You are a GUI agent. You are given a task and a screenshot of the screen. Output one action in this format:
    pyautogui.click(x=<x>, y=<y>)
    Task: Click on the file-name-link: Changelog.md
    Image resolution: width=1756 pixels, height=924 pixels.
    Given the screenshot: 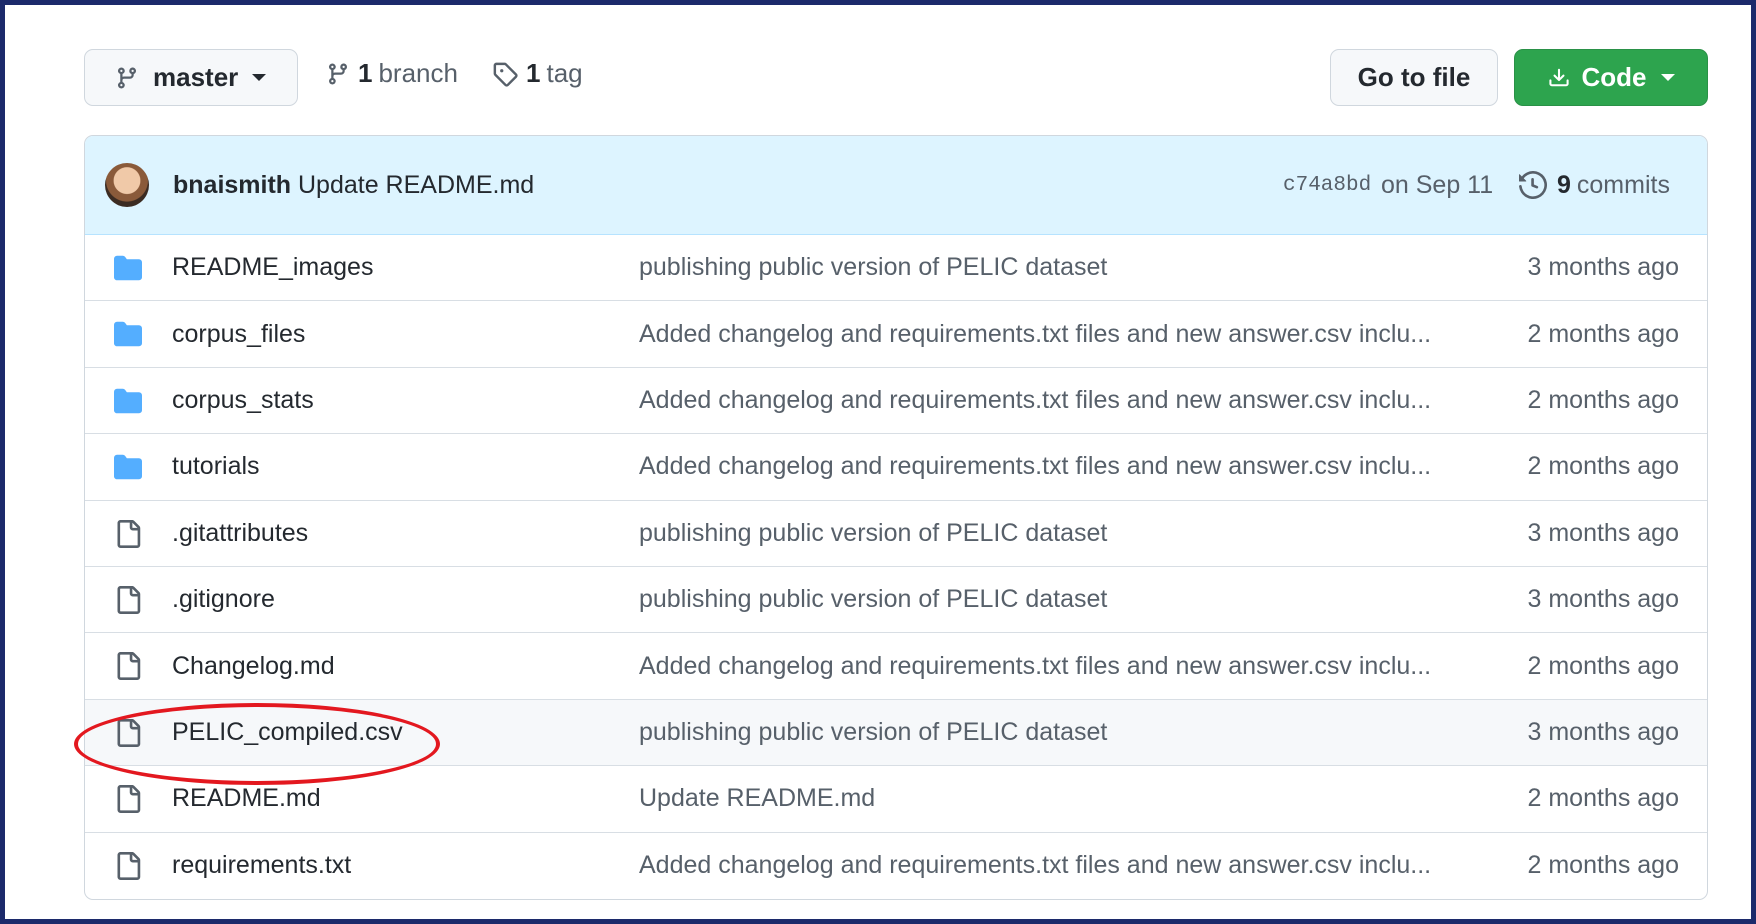 What is the action you would take?
    pyautogui.click(x=253, y=666)
    